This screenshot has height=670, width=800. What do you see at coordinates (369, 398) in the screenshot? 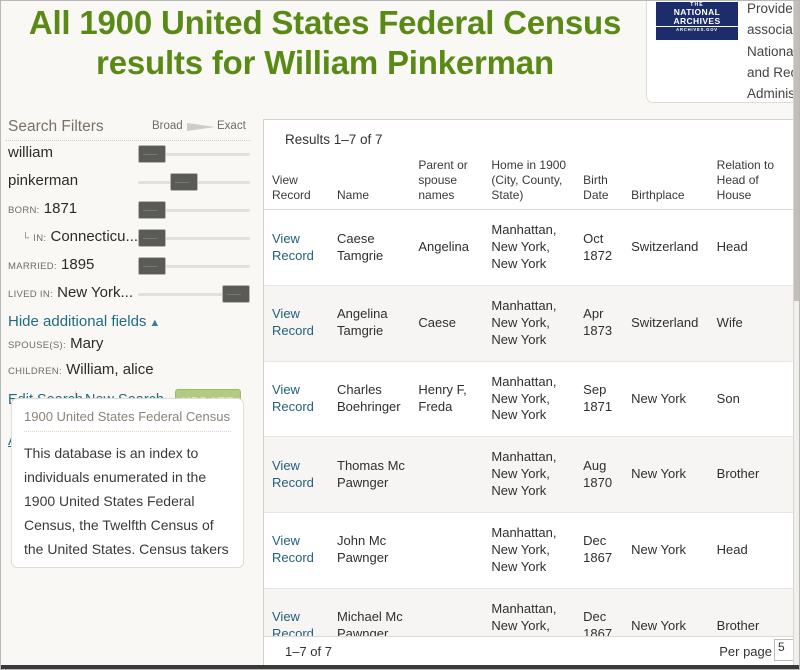
I see `name-value: Charles Boehringer` at bounding box center [369, 398].